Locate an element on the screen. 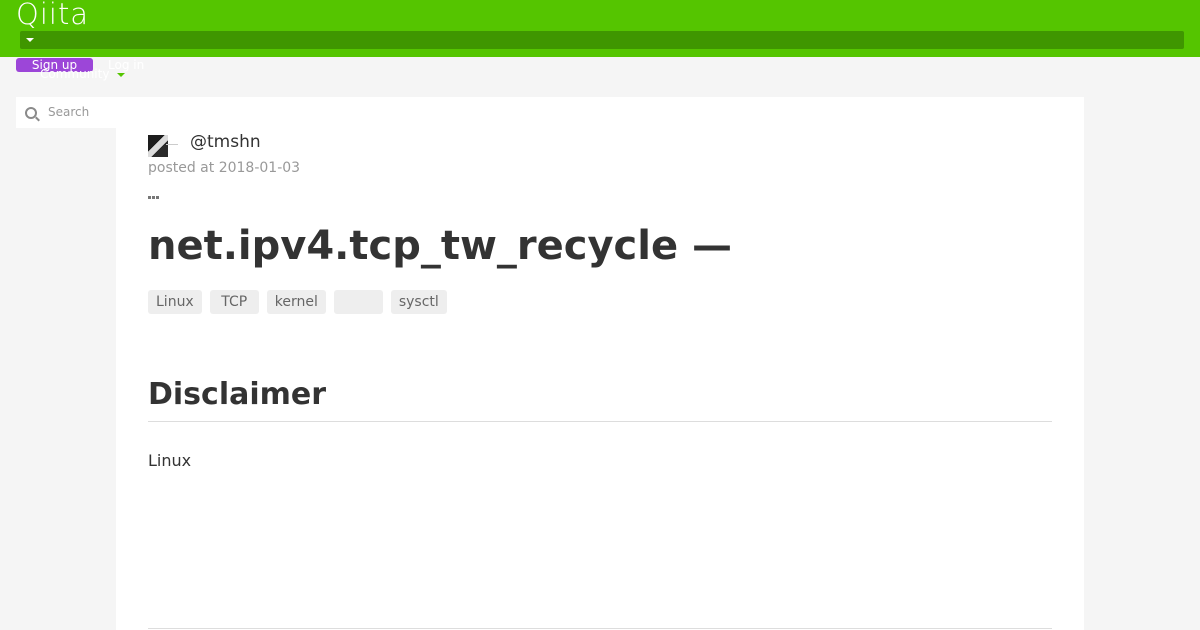  more-options-icon is located at coordinates (155, 191).